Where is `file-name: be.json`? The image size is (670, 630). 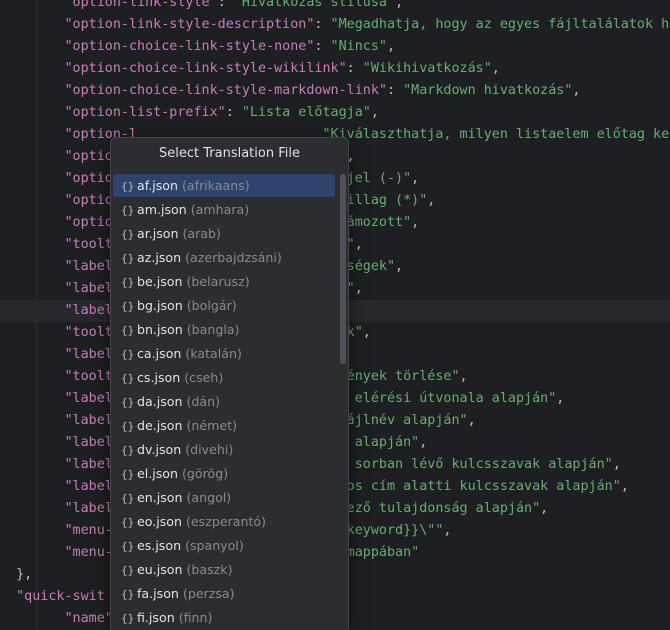 file-name: be.json is located at coordinates (162, 281).